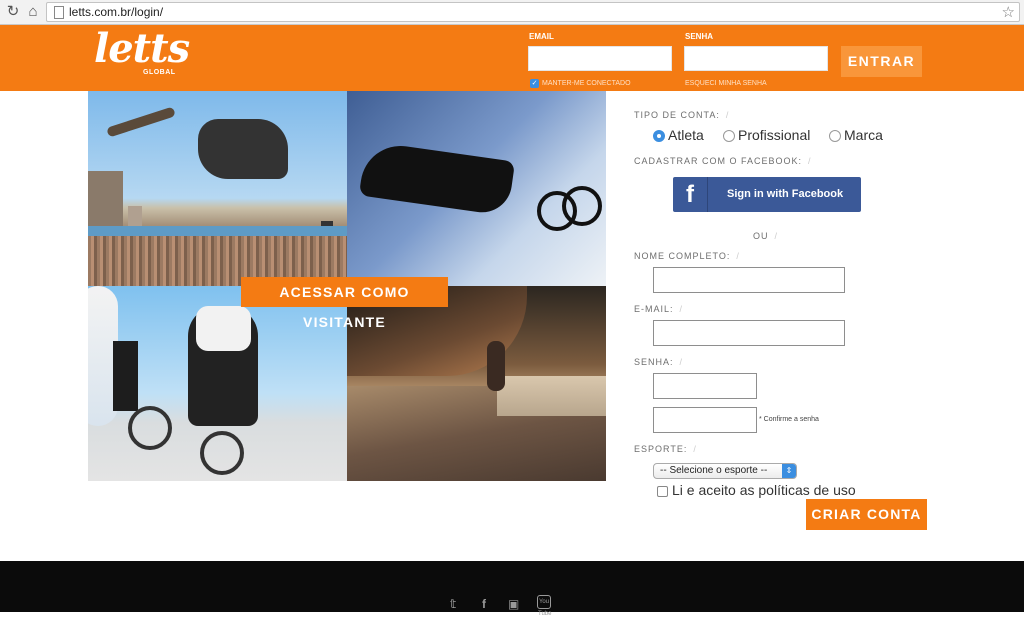 Image resolution: width=1024 pixels, height=620 pixels. Describe the element at coordinates (59, 12) in the screenshot. I see `page-icon` at that location.